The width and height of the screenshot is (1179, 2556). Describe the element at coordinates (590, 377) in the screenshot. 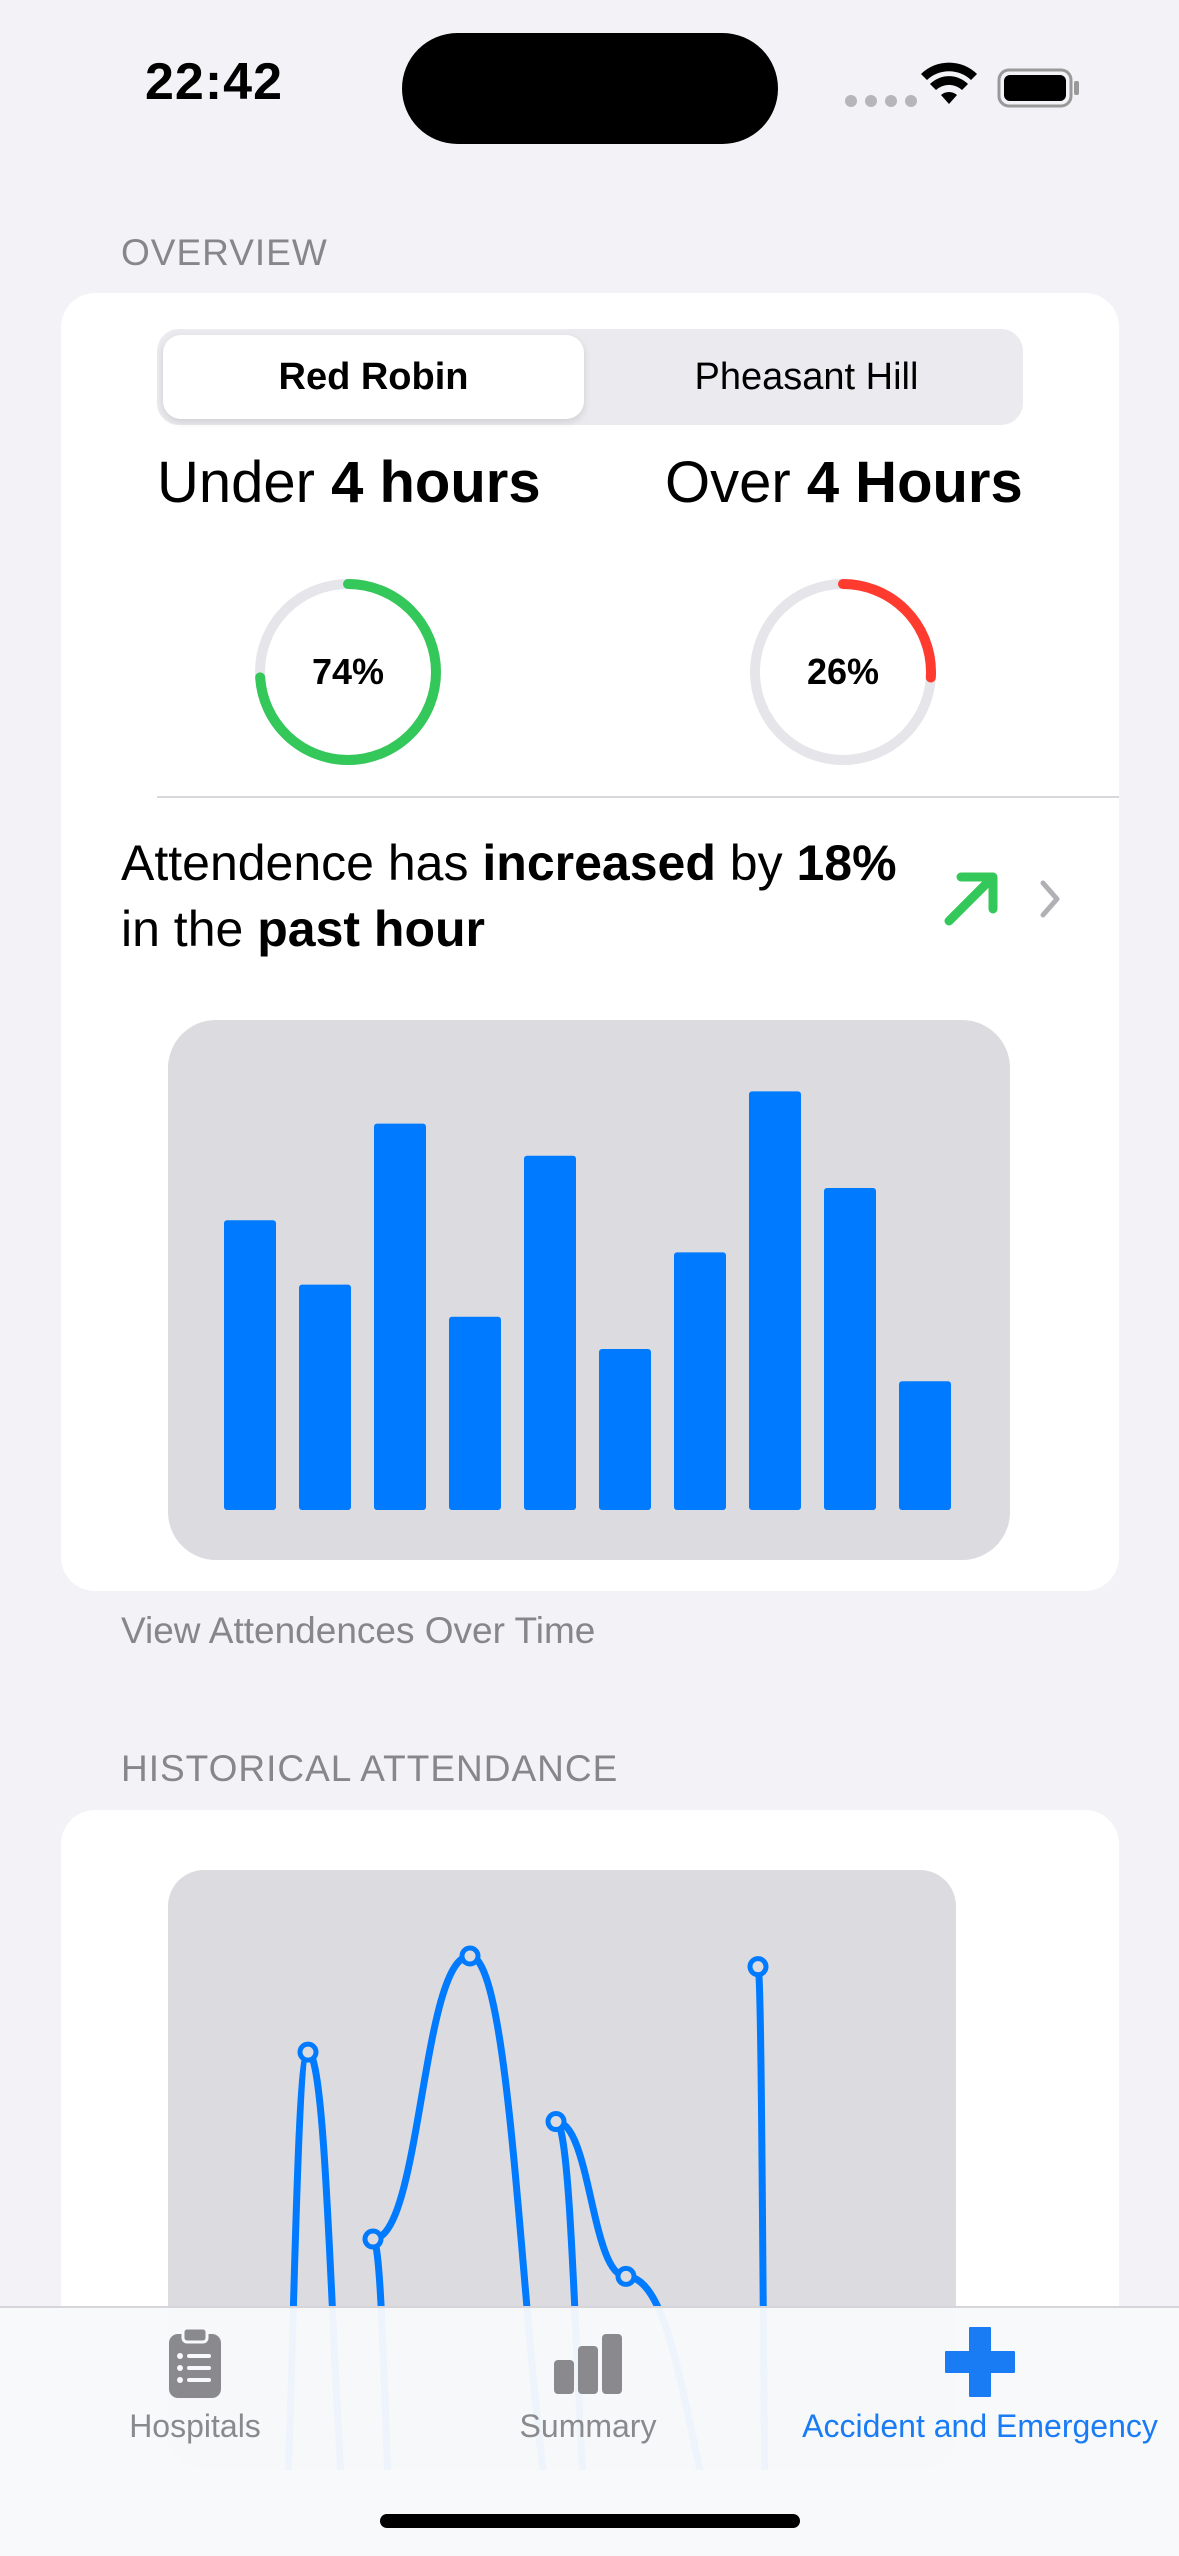

I see `hospital-segmented-control: Red Robin Pheasant Hill` at that location.